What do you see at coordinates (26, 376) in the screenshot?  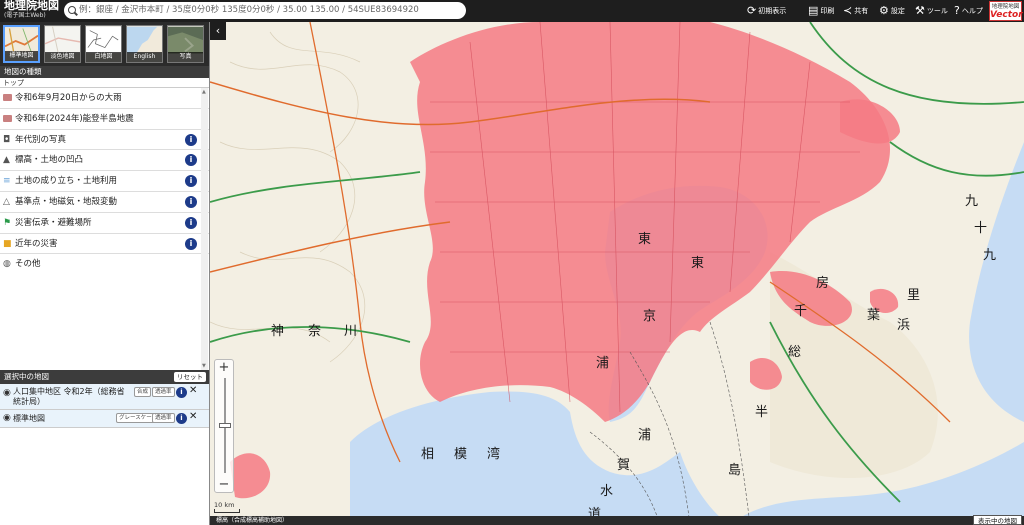 I see `selected-maps-title: 選択中の地図` at bounding box center [26, 376].